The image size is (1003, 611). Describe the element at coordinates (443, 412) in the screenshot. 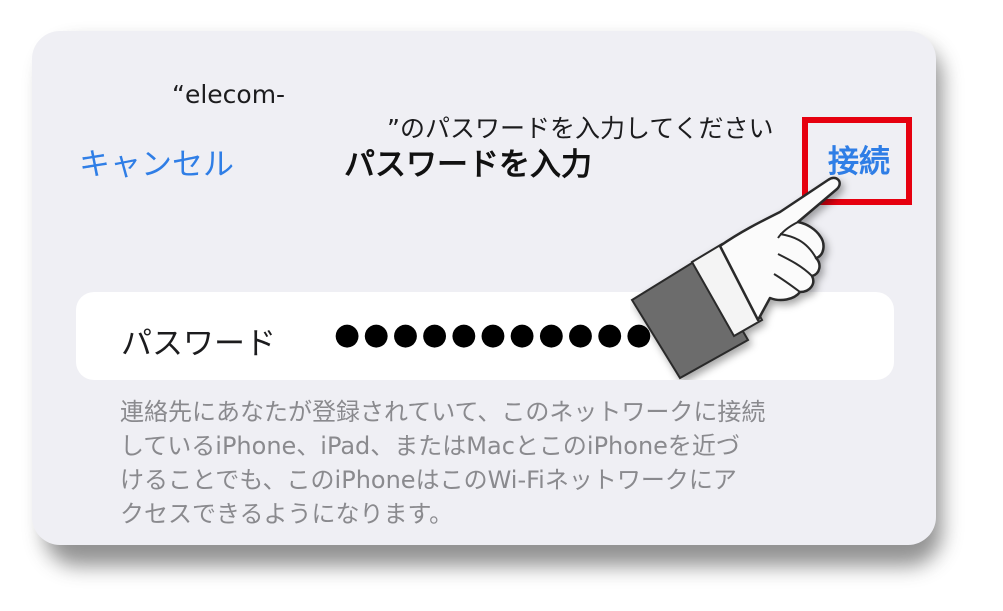

I see `note-line: 連絡先にあなたが登録されていて、このネットワークに接続` at that location.